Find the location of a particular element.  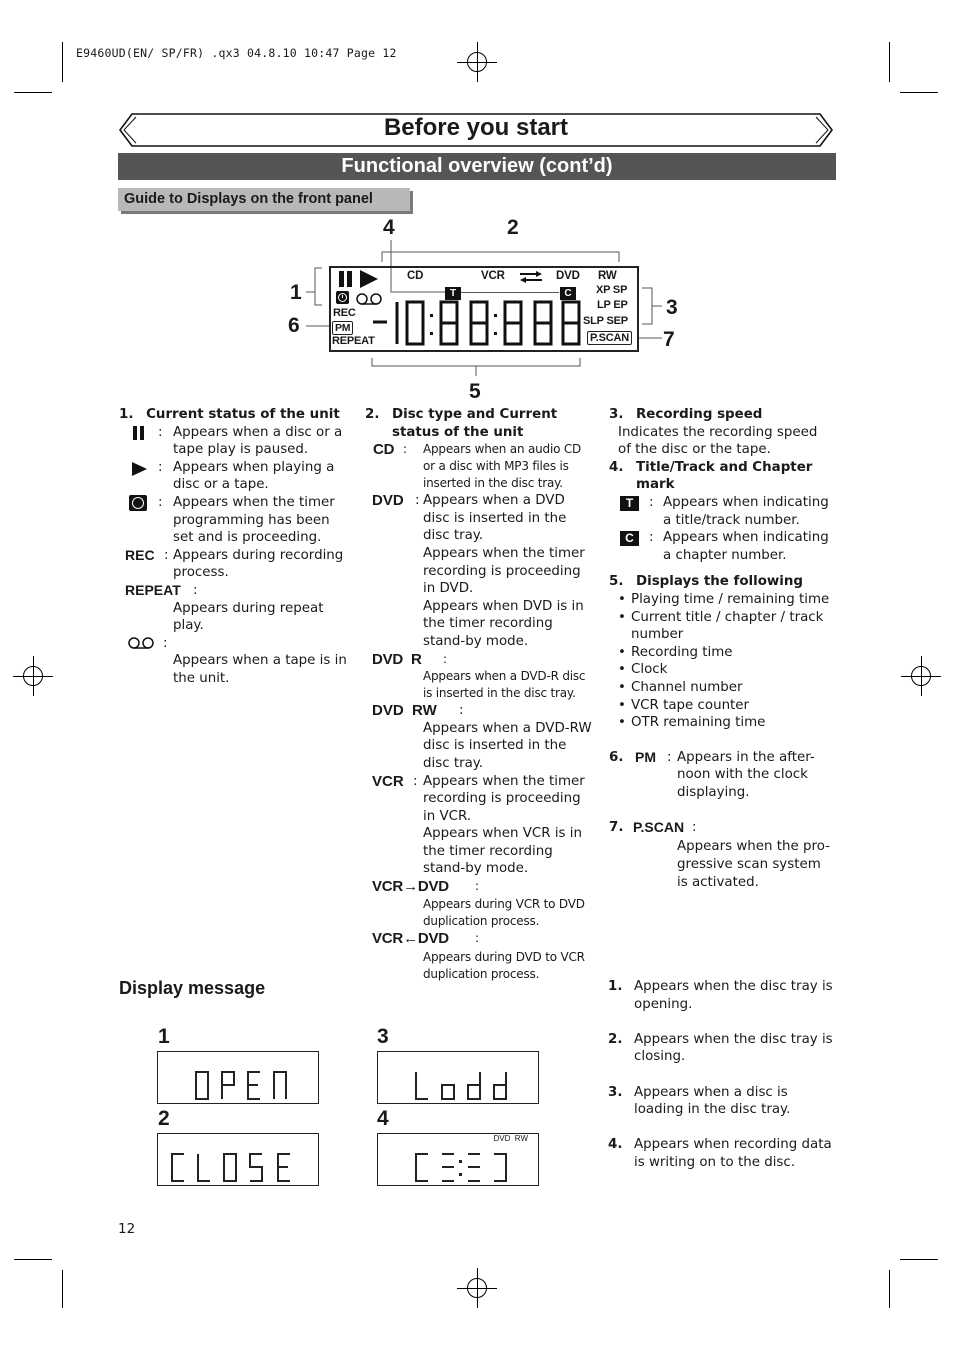

section-title: Functional overview (cont’d) is located at coordinates (477, 166).